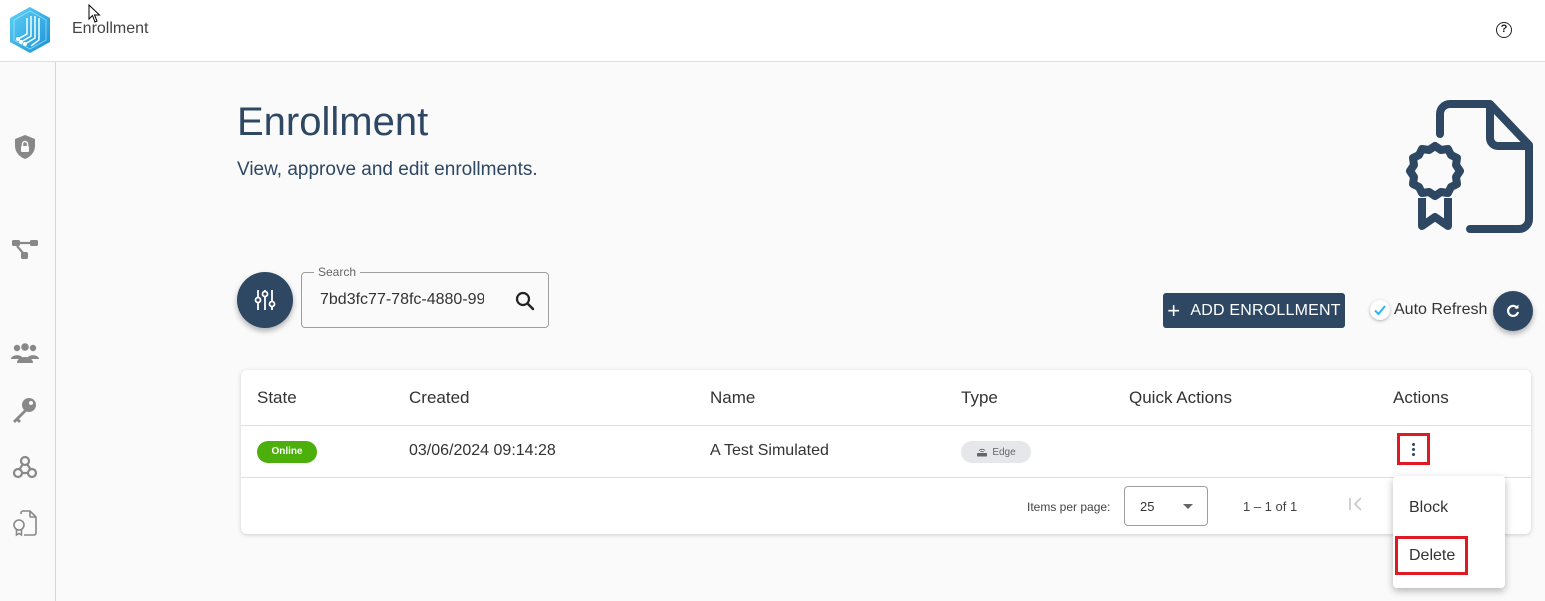  Describe the element at coordinates (979, 398) in the screenshot. I see `column-header-type: Type` at that location.